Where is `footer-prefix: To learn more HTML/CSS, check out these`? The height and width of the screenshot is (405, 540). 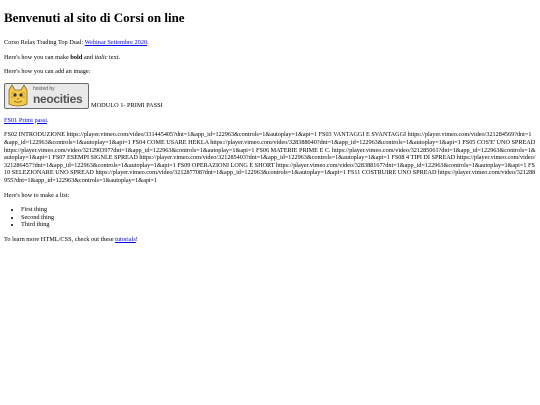 footer-prefix: To learn more HTML/CSS, check out these is located at coordinates (60, 239).